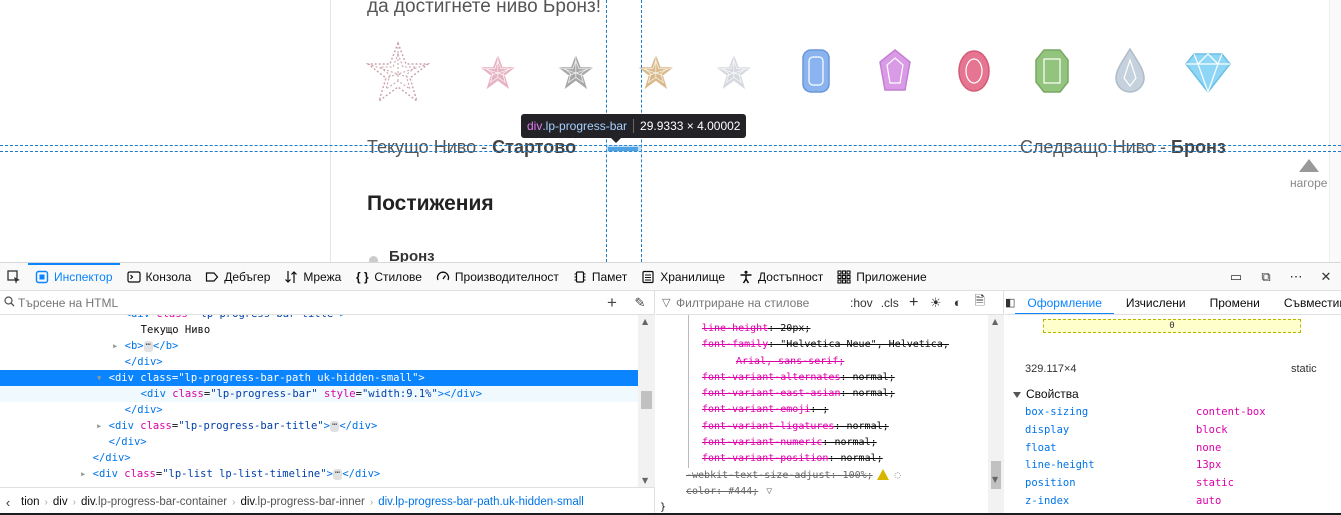 The height and width of the screenshot is (515, 1341). What do you see at coordinates (914, 303) in the screenshot?
I see `add-rule-button: +` at bounding box center [914, 303].